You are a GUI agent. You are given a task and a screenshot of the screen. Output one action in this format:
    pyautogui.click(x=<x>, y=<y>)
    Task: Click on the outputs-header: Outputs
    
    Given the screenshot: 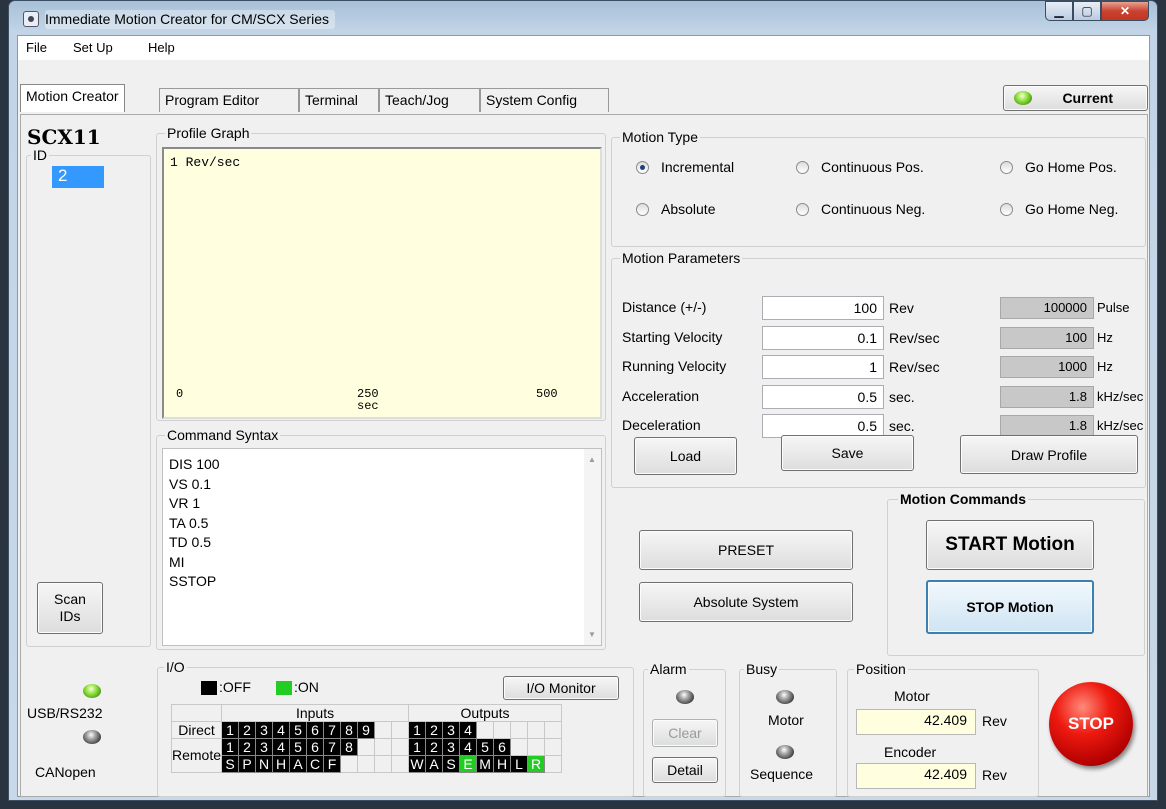 What is the action you would take?
    pyautogui.click(x=485, y=713)
    